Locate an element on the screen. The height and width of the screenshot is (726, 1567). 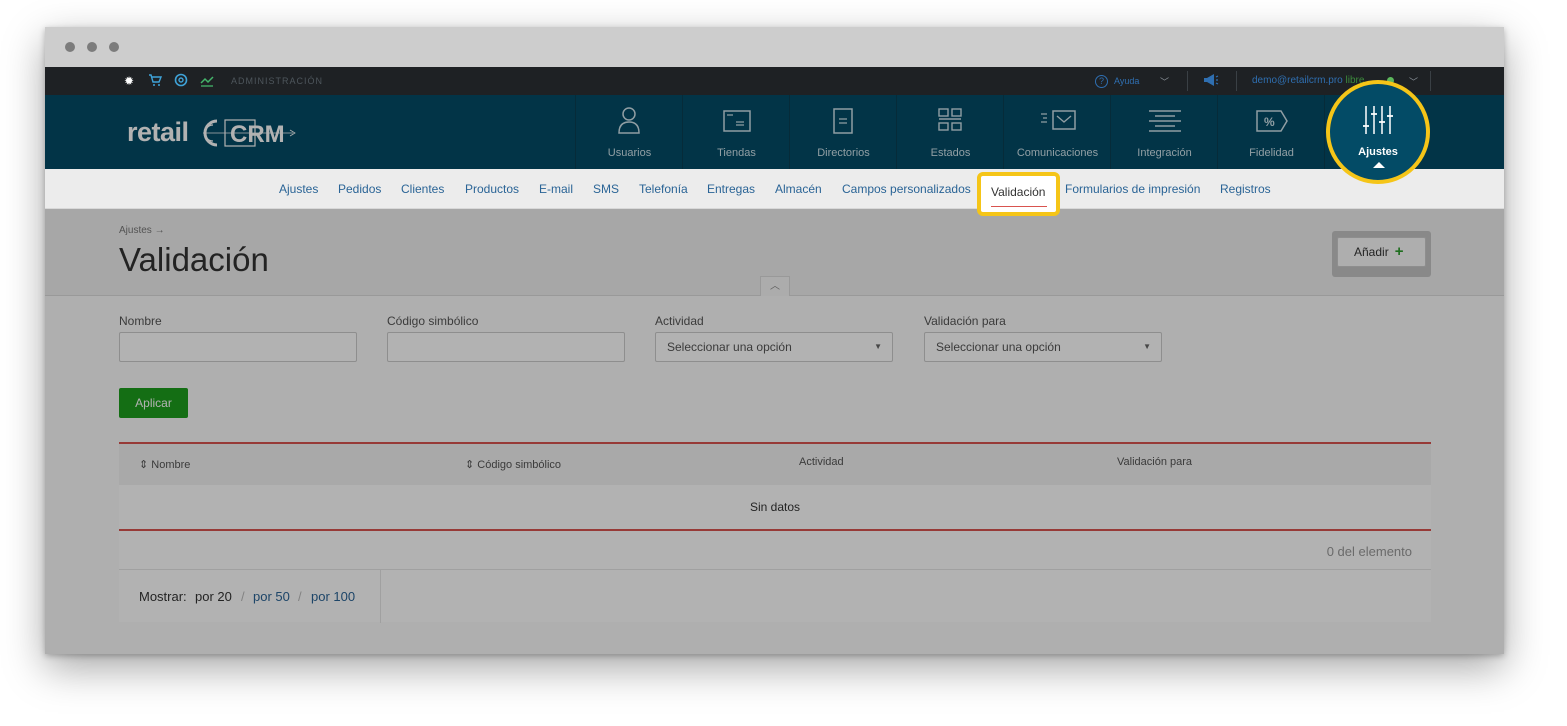
megaphone-icon is located at coordinates (1211, 81).